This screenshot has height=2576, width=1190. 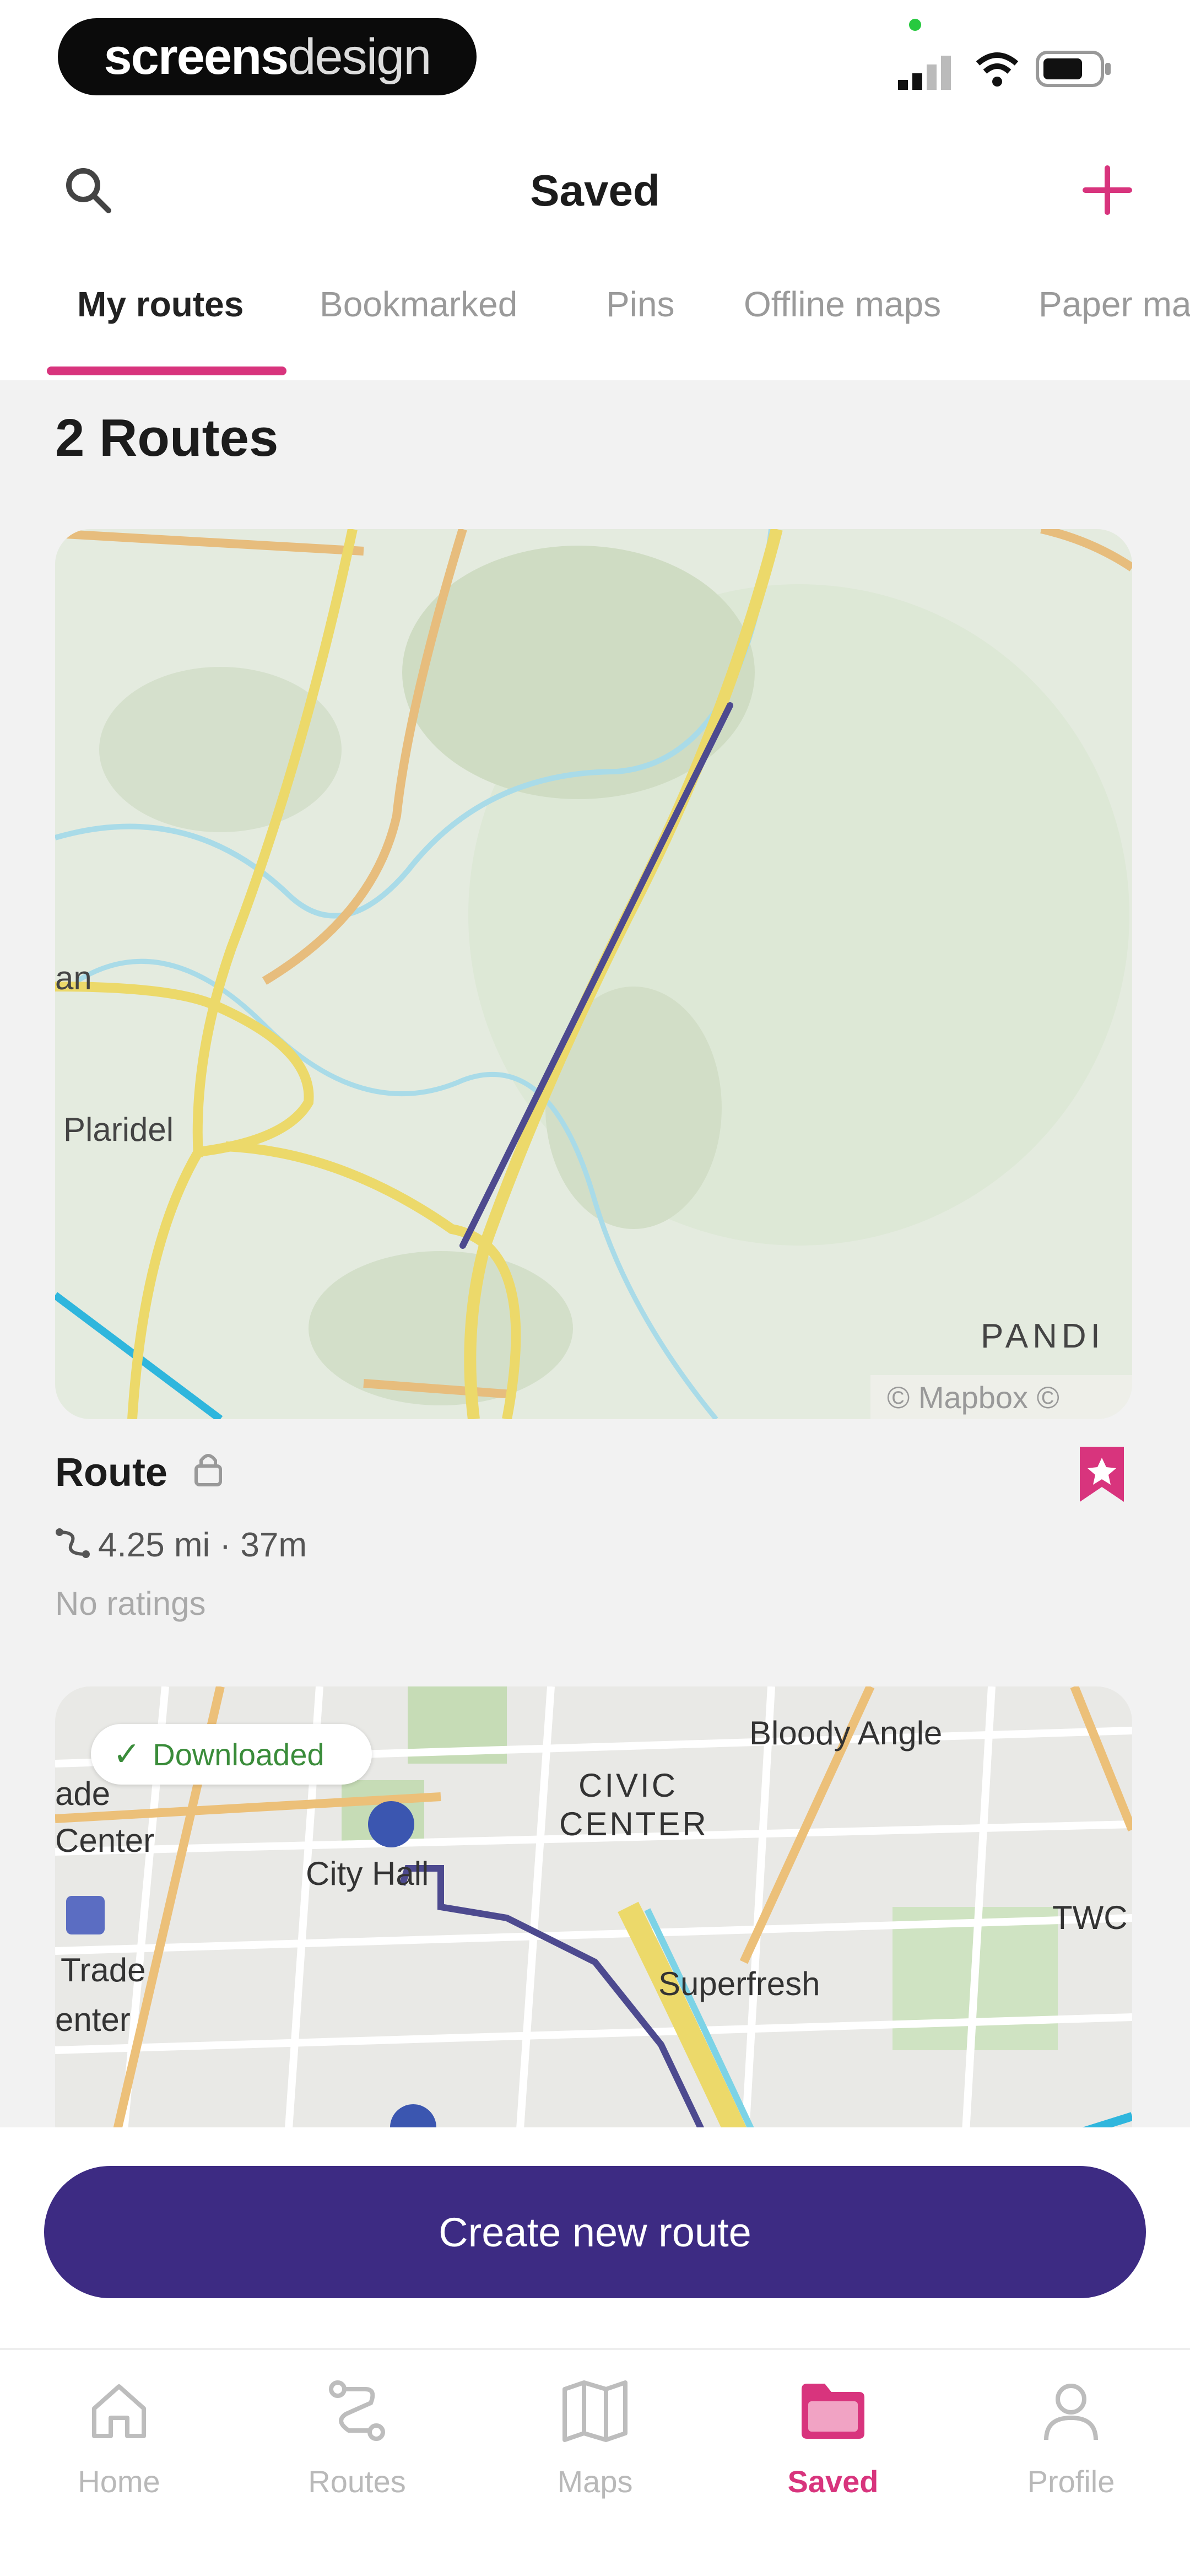 I want to click on folder-icon, so click(x=833, y=2411).